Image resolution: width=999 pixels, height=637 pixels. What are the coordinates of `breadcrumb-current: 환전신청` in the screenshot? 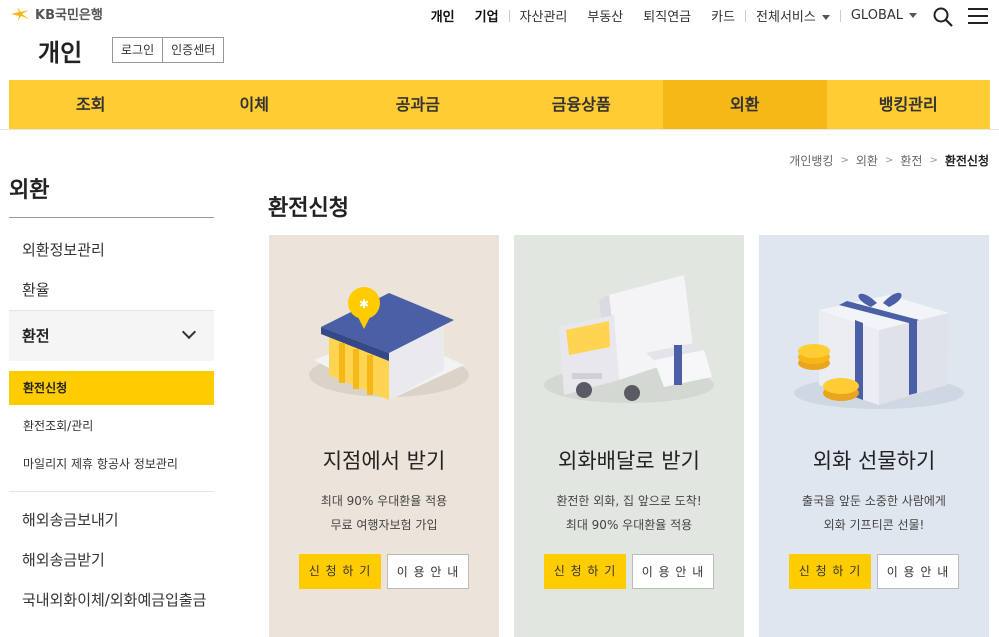 It's located at (966, 161).